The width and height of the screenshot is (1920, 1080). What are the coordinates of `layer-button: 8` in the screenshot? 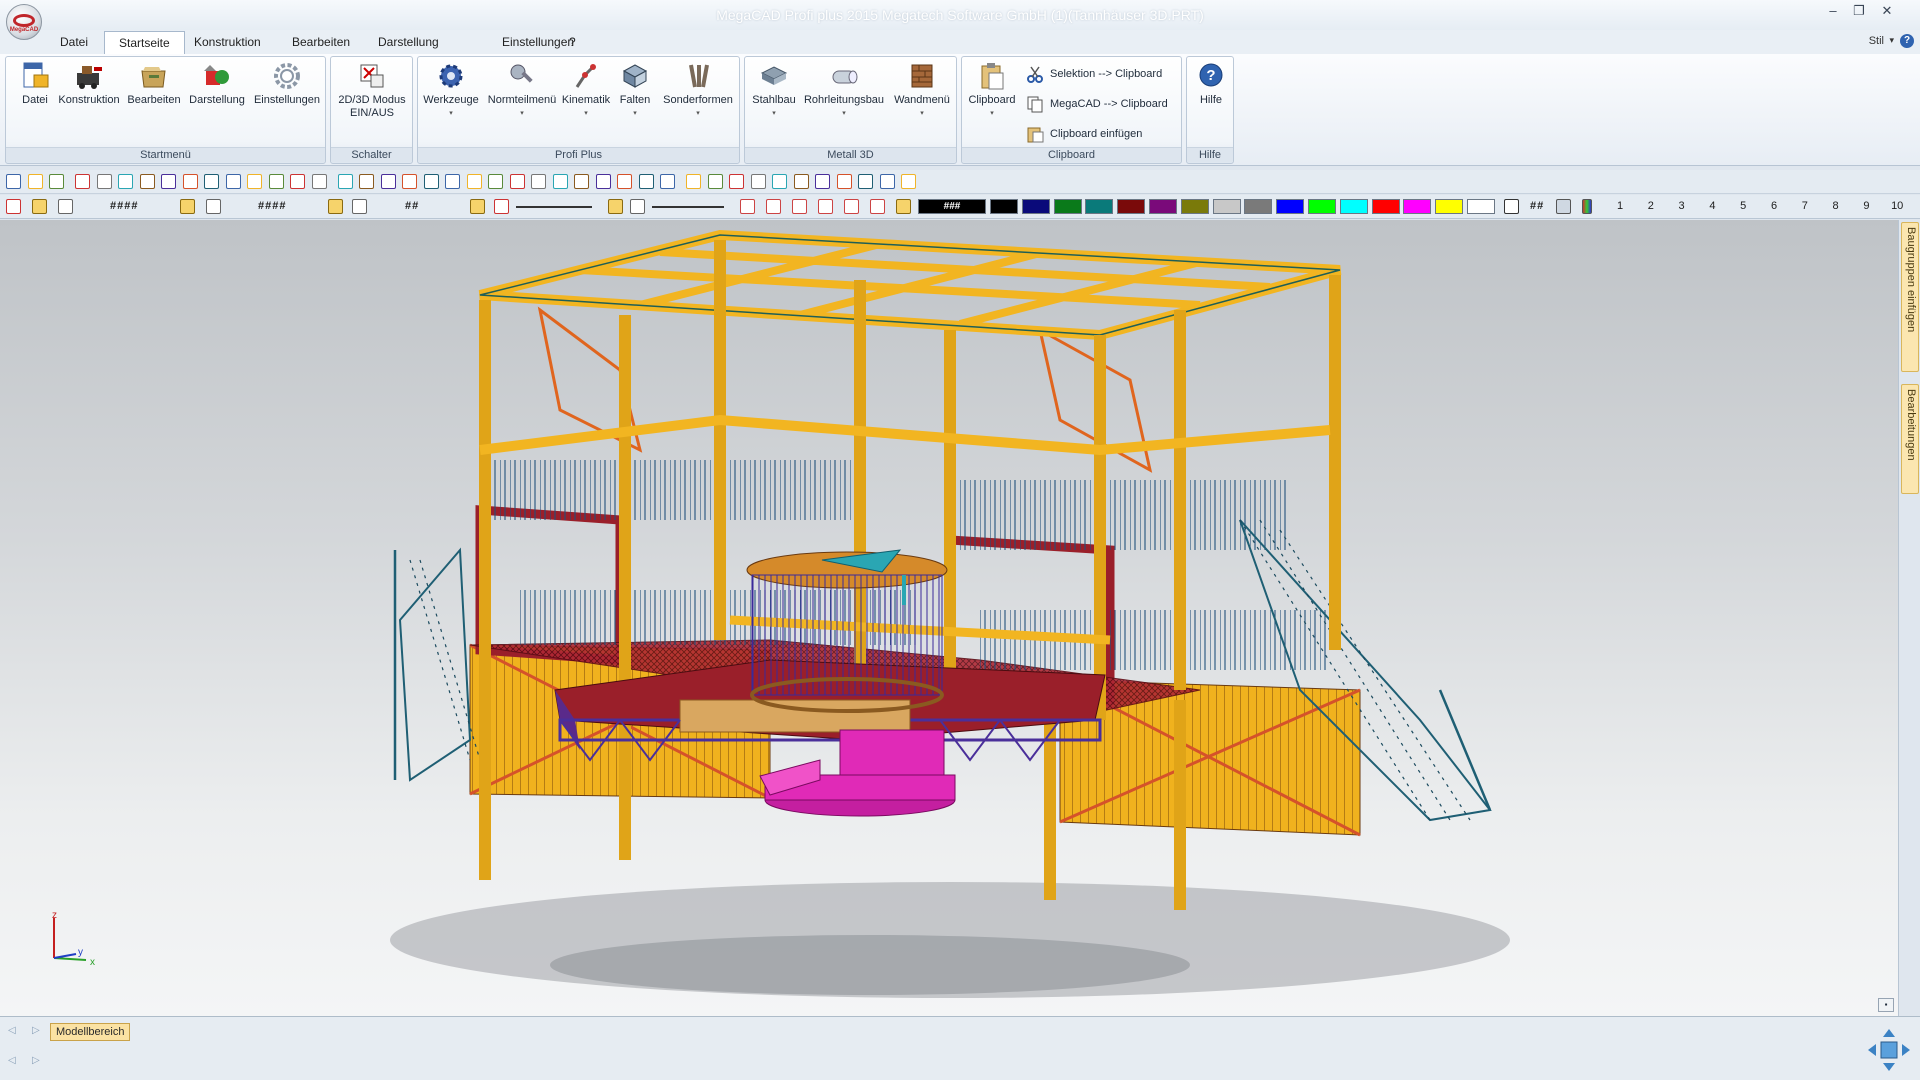 It's located at (1836, 206).